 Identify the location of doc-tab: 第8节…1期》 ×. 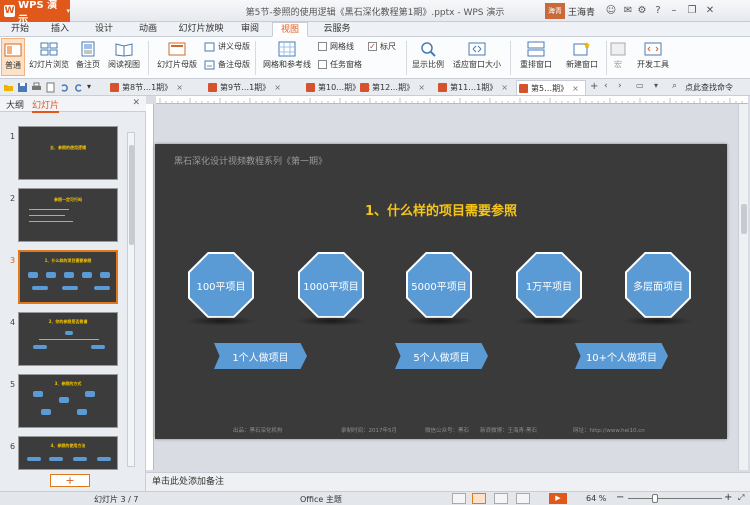
(156, 87).